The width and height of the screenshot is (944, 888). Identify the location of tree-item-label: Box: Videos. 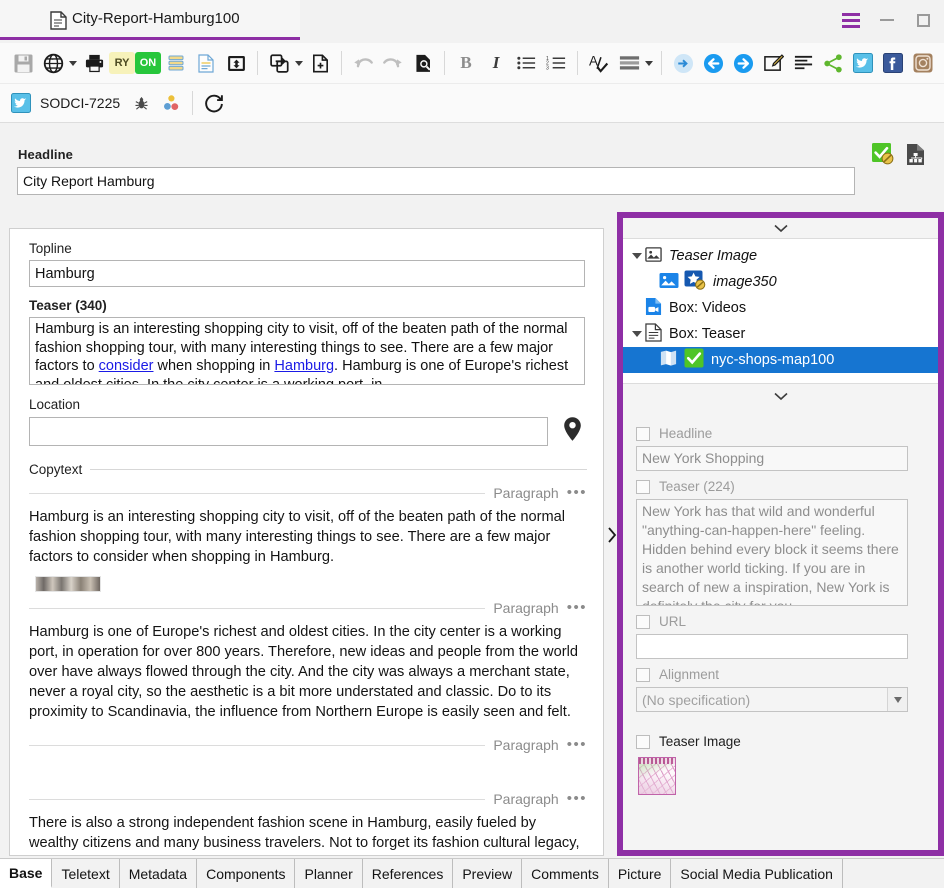
(708, 308).